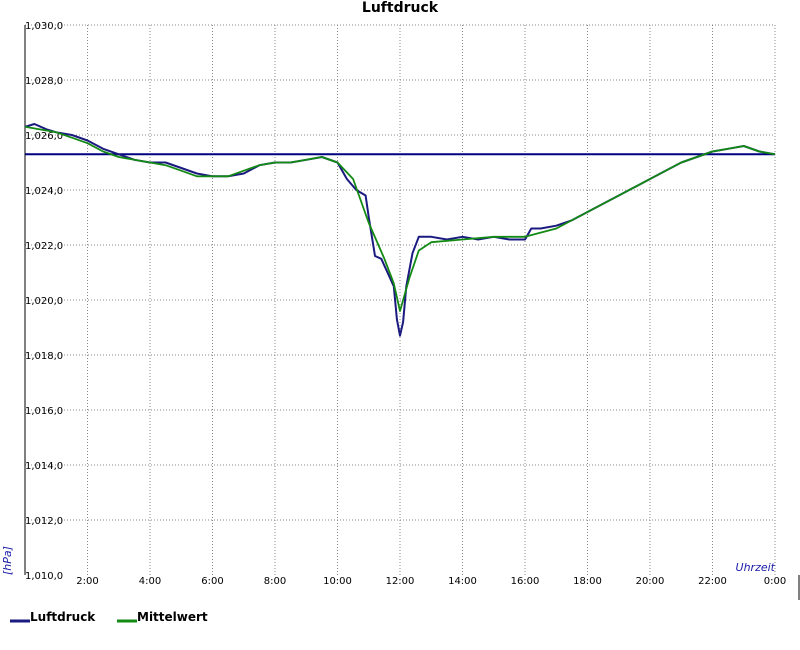  I want to click on y-tick-label: 1,024,0, so click(44, 191).